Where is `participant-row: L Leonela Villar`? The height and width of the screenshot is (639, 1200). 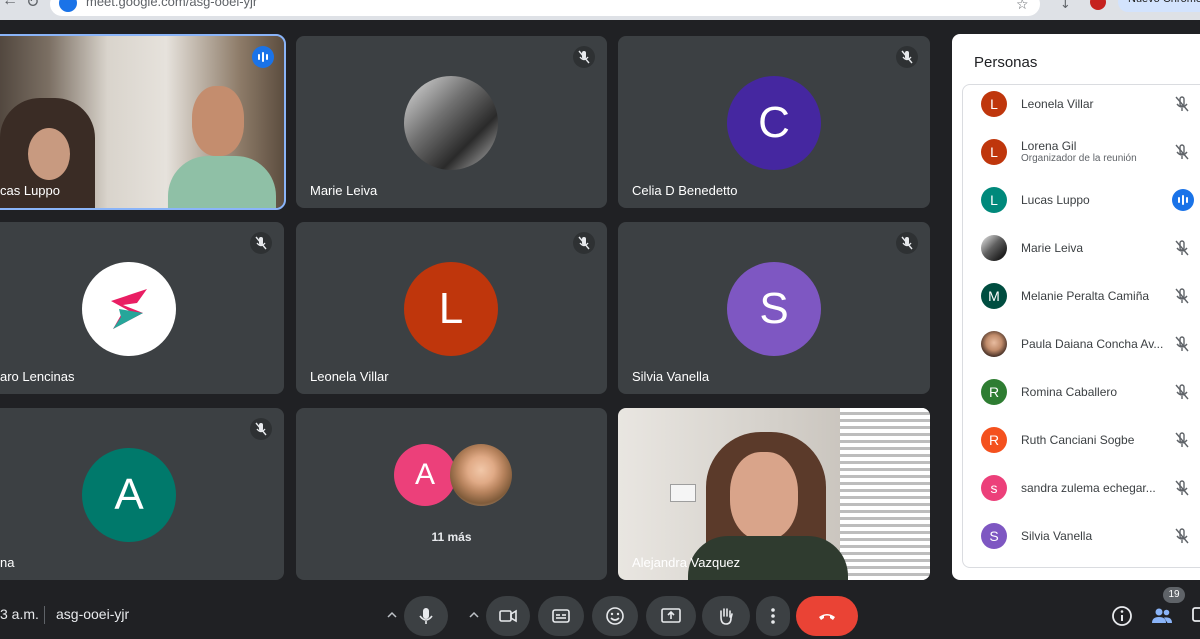
participant-row: L Leonela Villar is located at coordinates (1081, 109).